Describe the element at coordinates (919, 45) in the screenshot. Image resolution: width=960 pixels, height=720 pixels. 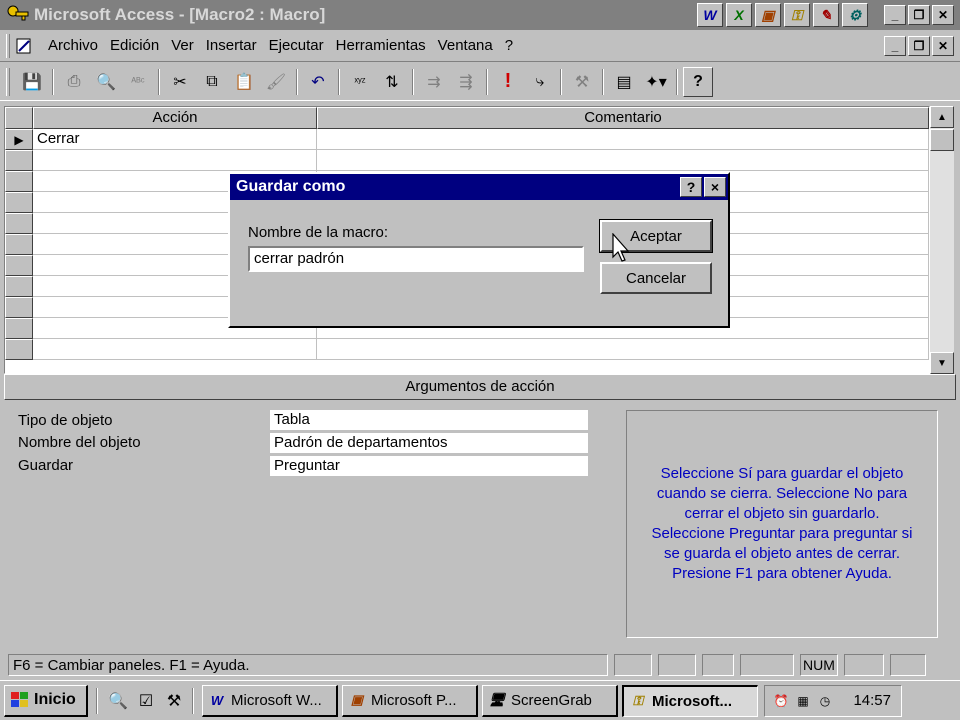
I see `doc-restore-button: ❐` at that location.